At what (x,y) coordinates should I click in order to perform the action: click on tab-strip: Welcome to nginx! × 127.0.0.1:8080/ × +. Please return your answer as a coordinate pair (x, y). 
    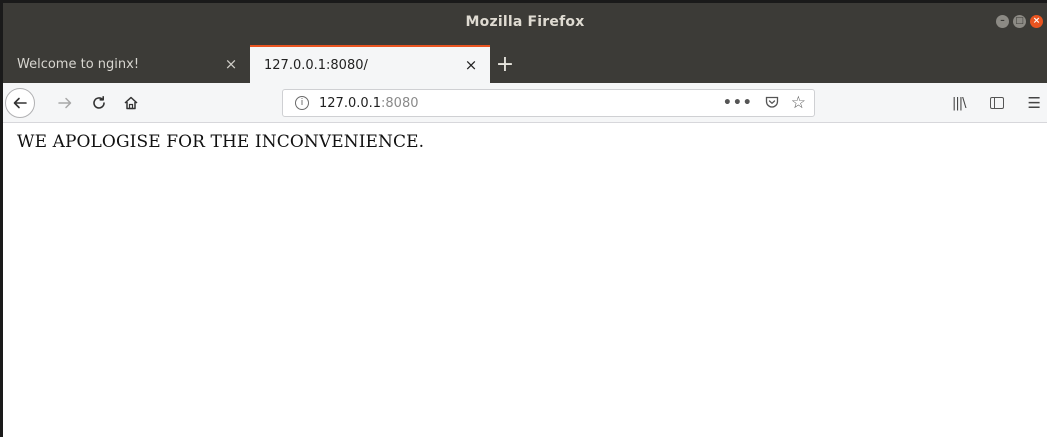
    Looking at the image, I should click on (525, 62).